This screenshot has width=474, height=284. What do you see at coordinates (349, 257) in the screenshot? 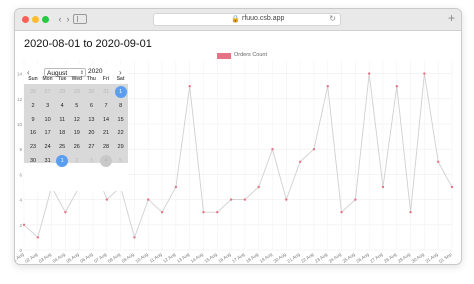
I see `x-tick-label: 25 Aug` at bounding box center [349, 257].